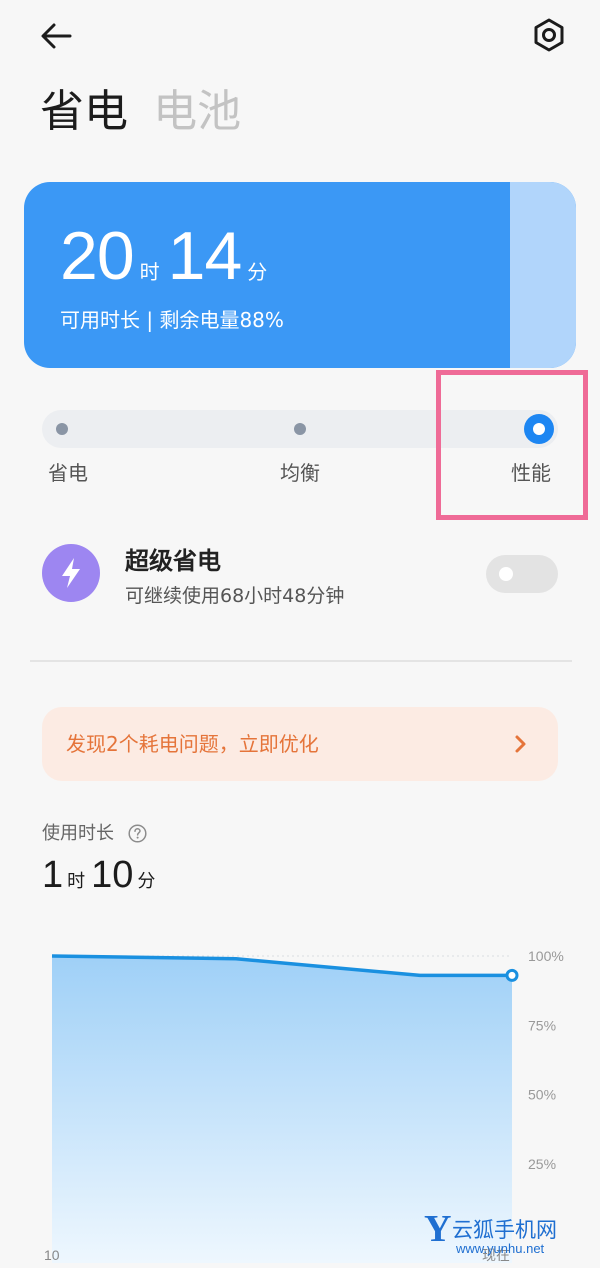  What do you see at coordinates (543, 275) in the screenshot?
I see `battery-level-remainder` at bounding box center [543, 275].